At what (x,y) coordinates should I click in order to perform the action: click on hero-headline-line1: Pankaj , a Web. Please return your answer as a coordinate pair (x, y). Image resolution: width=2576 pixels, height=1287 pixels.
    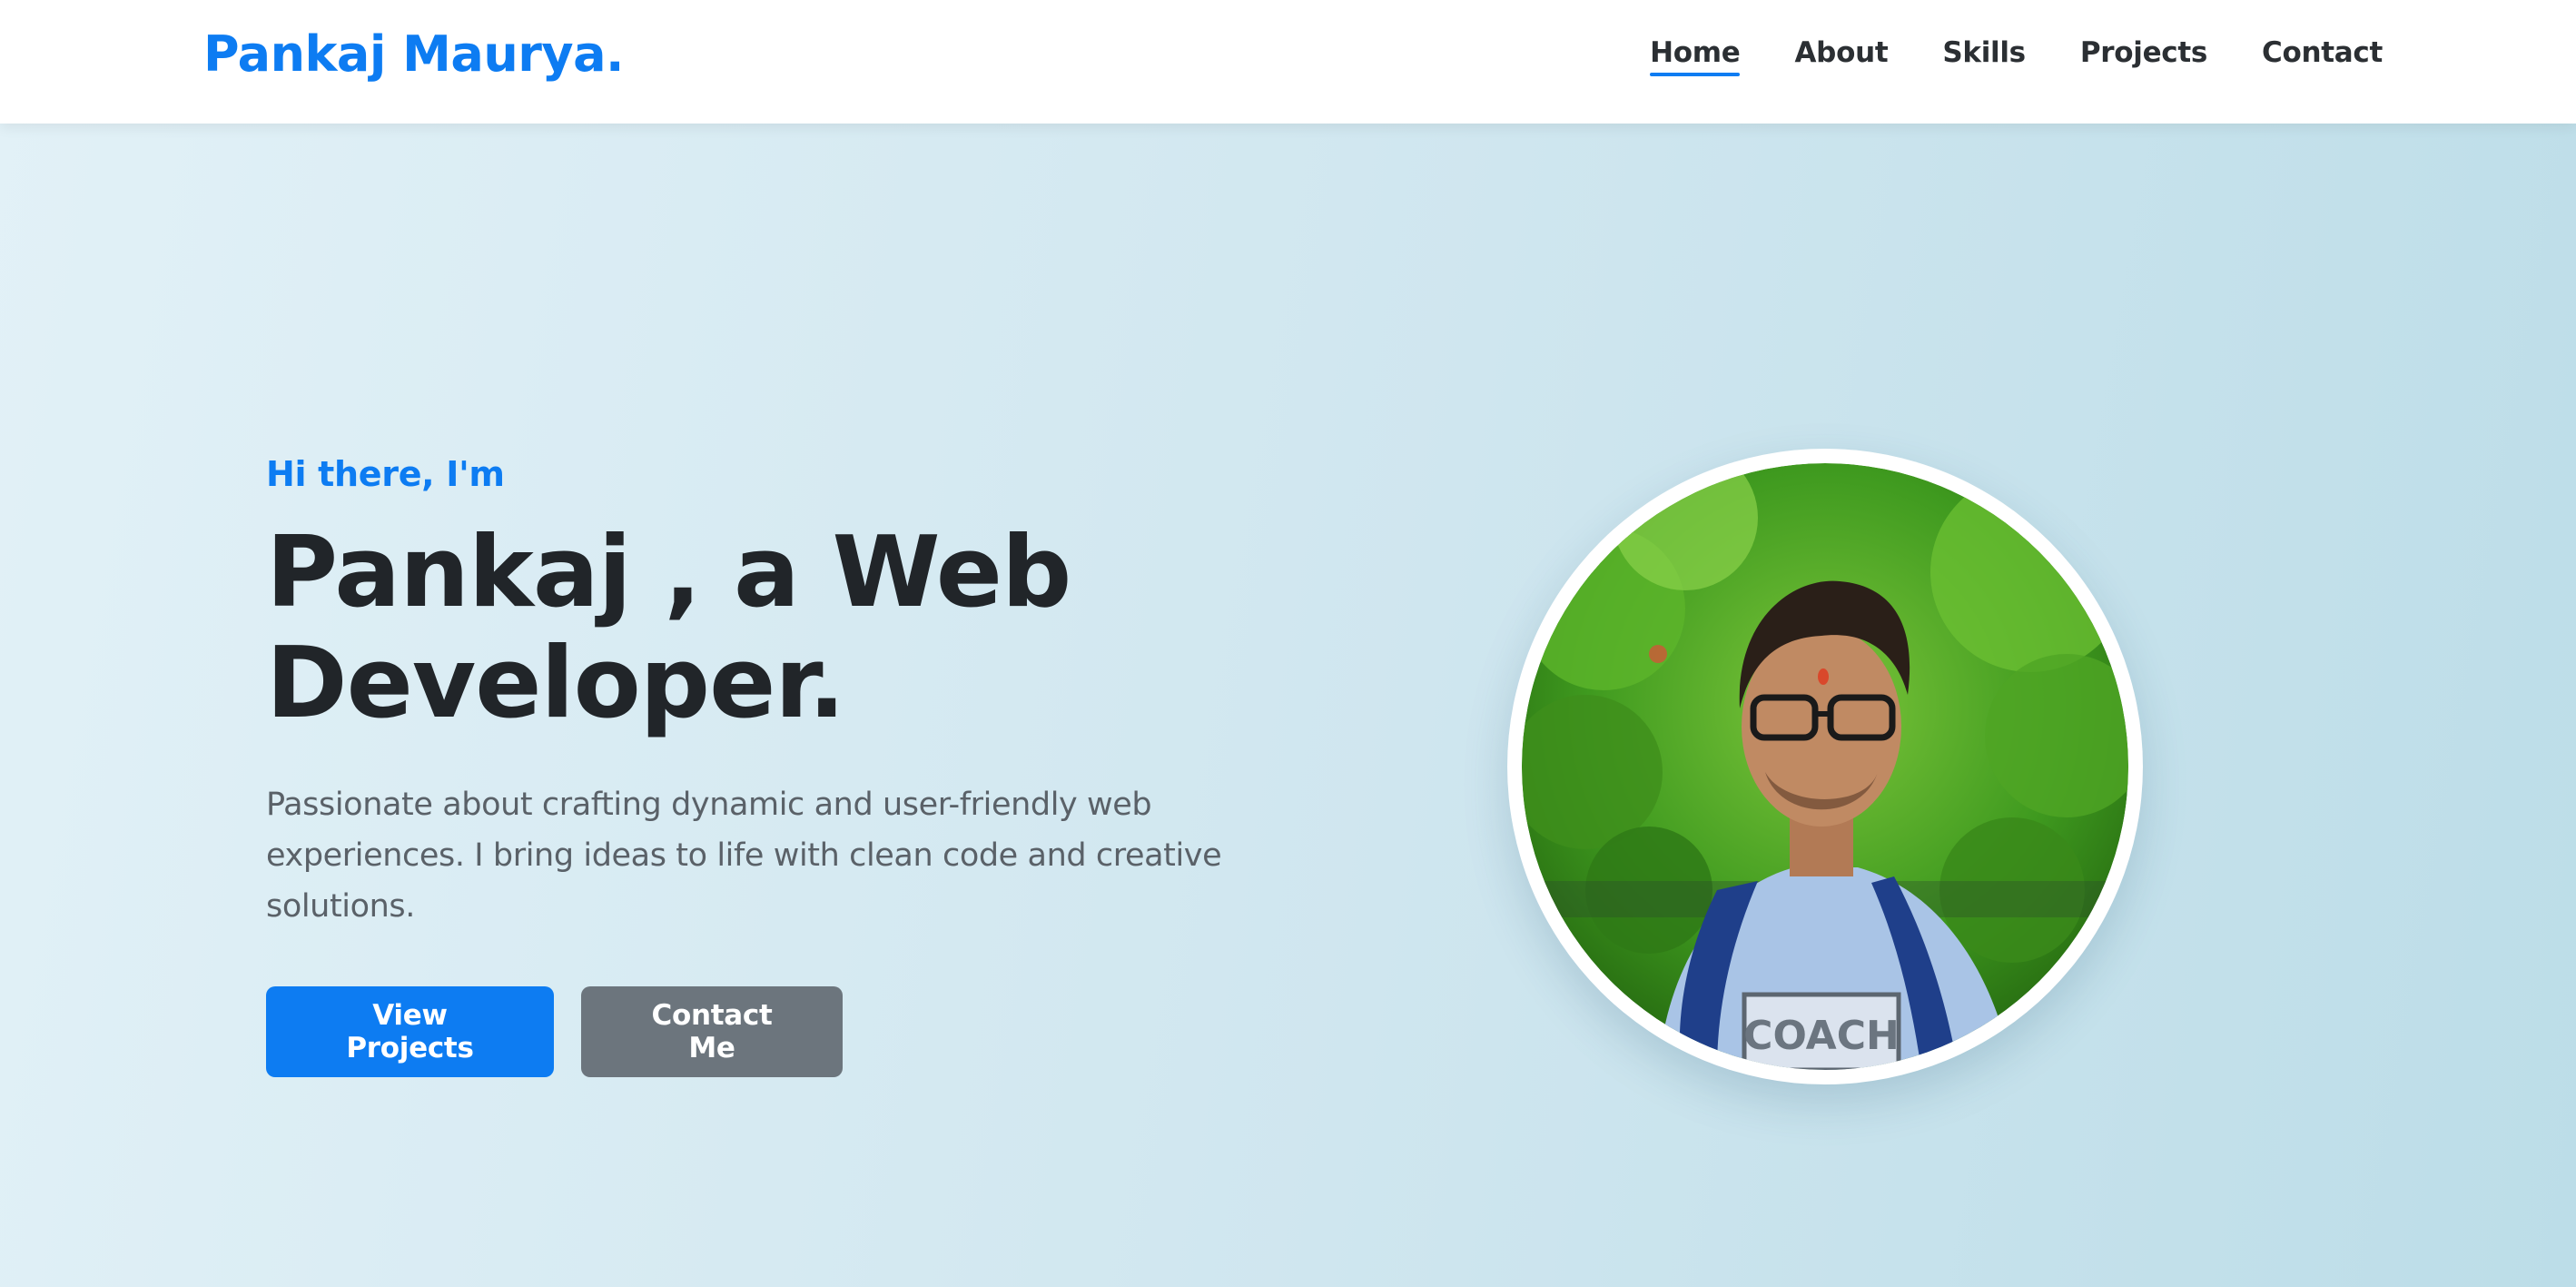
    Looking at the image, I should click on (668, 572).